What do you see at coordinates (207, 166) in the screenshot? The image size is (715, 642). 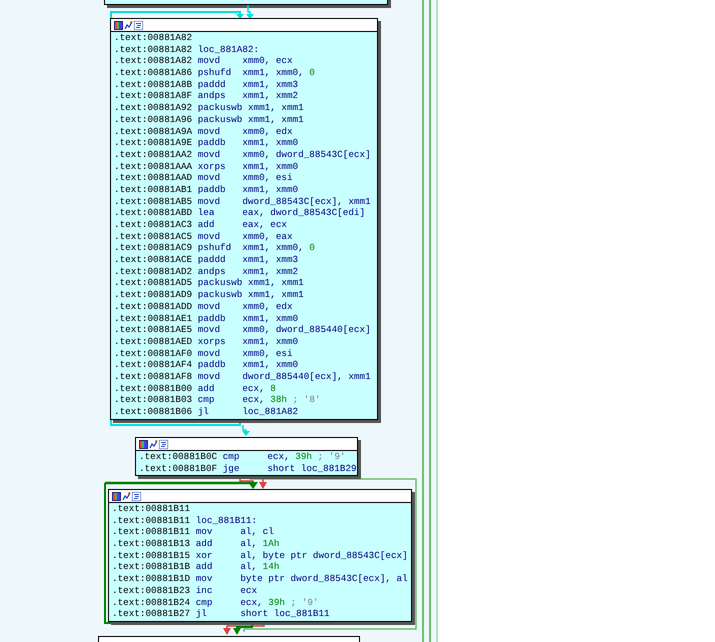 I see `code-line: .text:00881AAA xorps xmm1, xmm0` at bounding box center [207, 166].